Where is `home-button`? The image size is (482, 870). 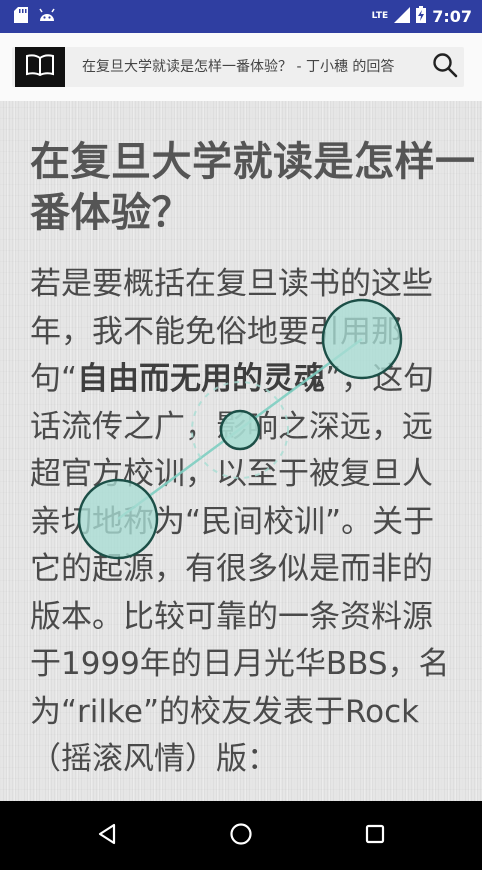
home-button is located at coordinates (241, 836).